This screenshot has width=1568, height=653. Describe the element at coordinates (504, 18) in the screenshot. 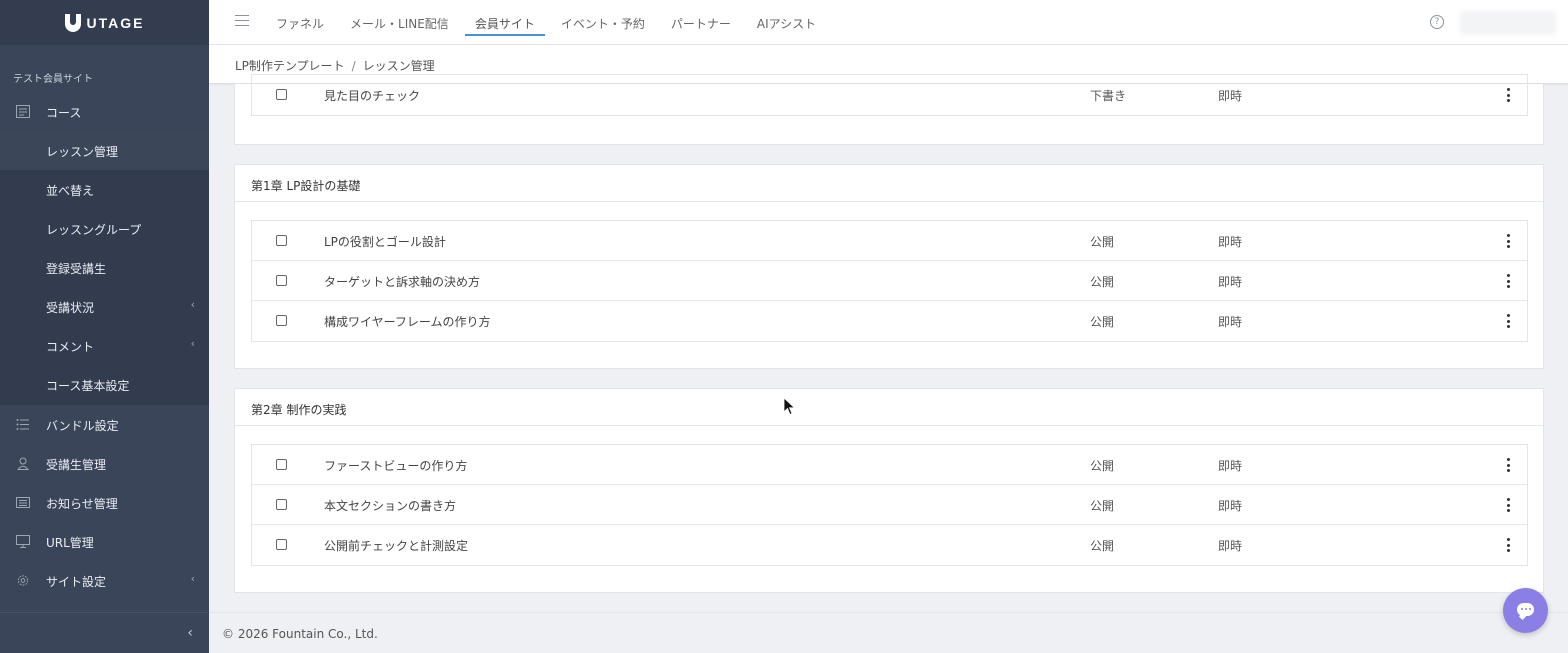

I see `topnav-member-site: 会員サイト` at that location.